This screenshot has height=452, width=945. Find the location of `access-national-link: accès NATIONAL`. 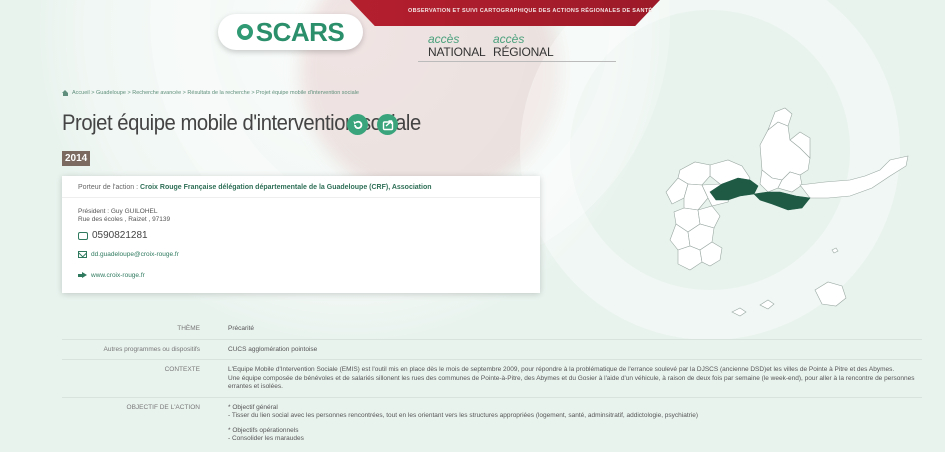

access-national-link: accès NATIONAL is located at coordinates (457, 45).